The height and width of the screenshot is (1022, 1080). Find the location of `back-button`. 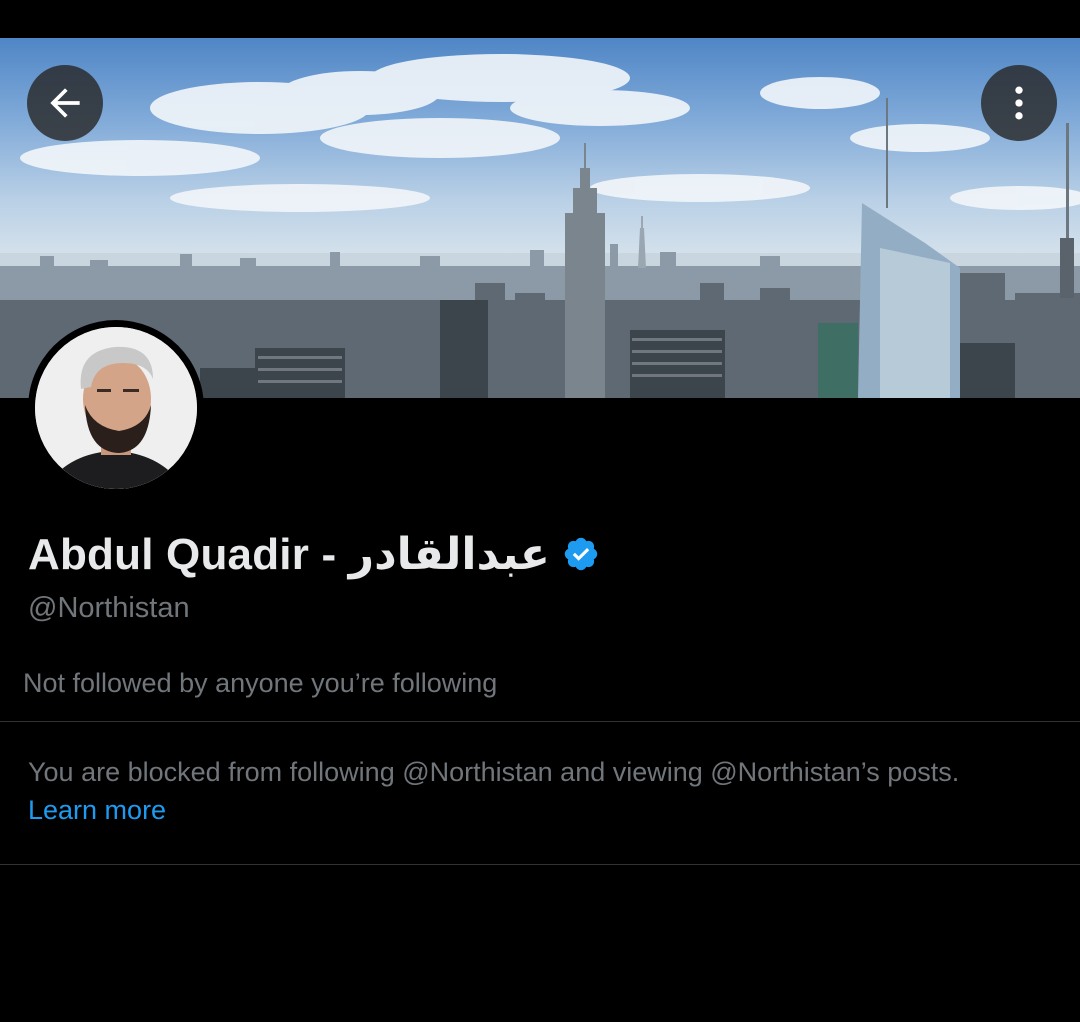

back-button is located at coordinates (65, 103).